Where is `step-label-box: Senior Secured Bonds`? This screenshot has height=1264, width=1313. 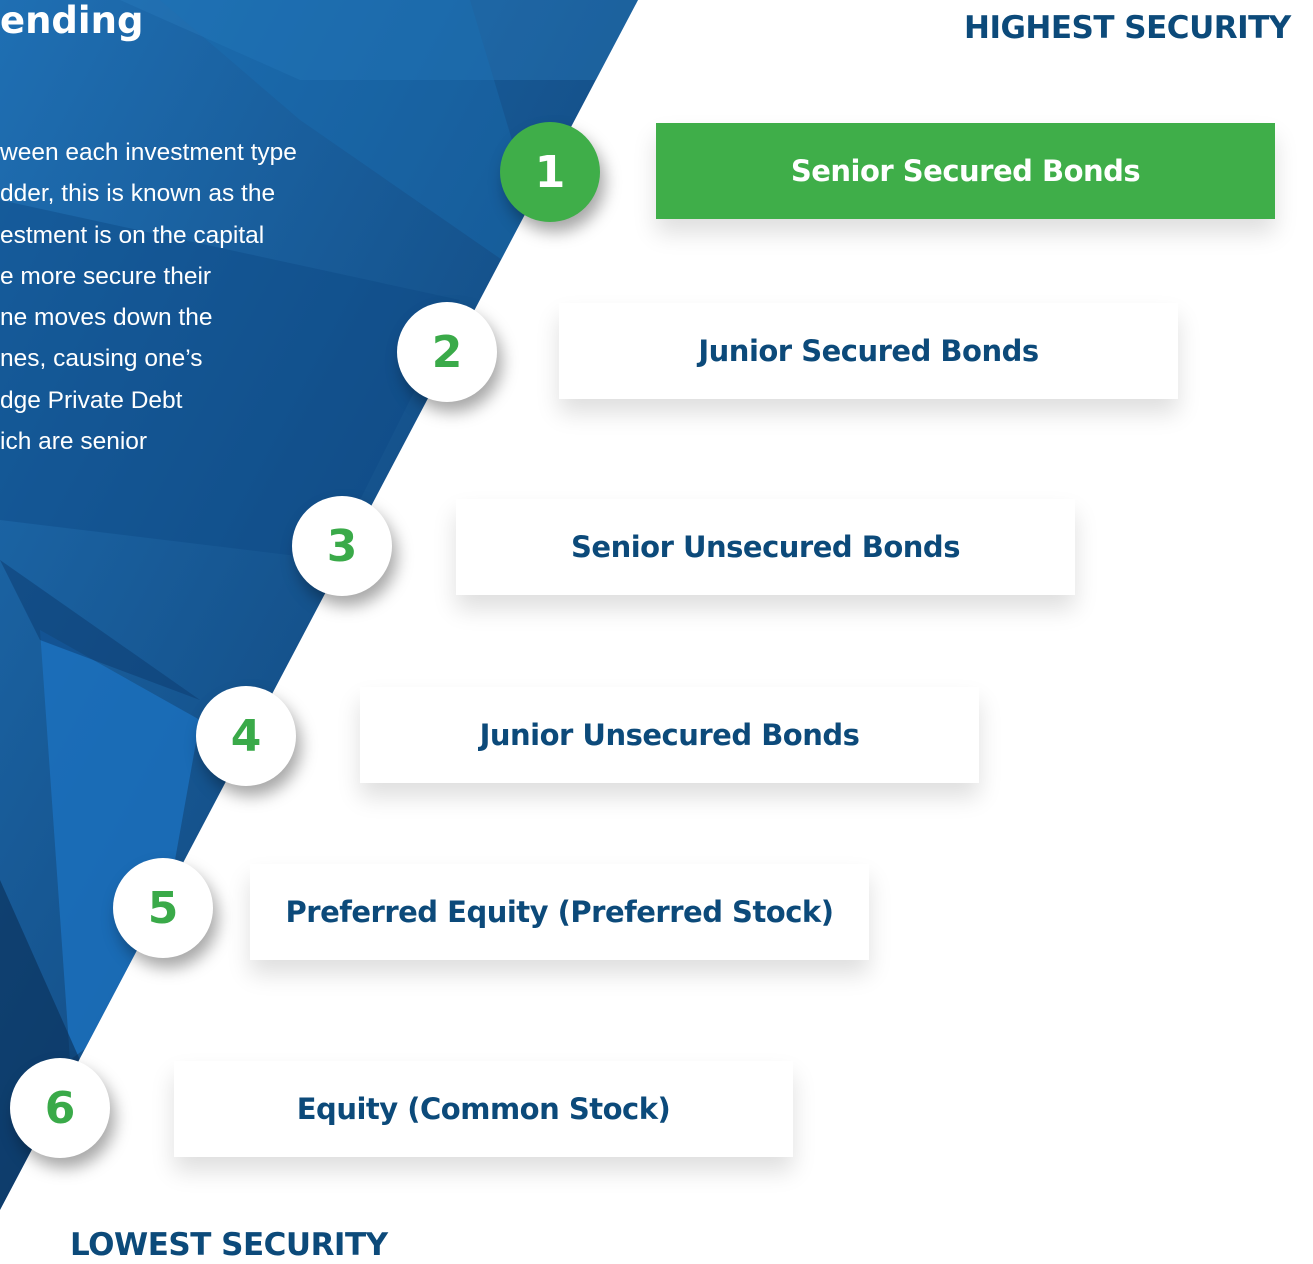 step-label-box: Senior Secured Bonds is located at coordinates (965, 171).